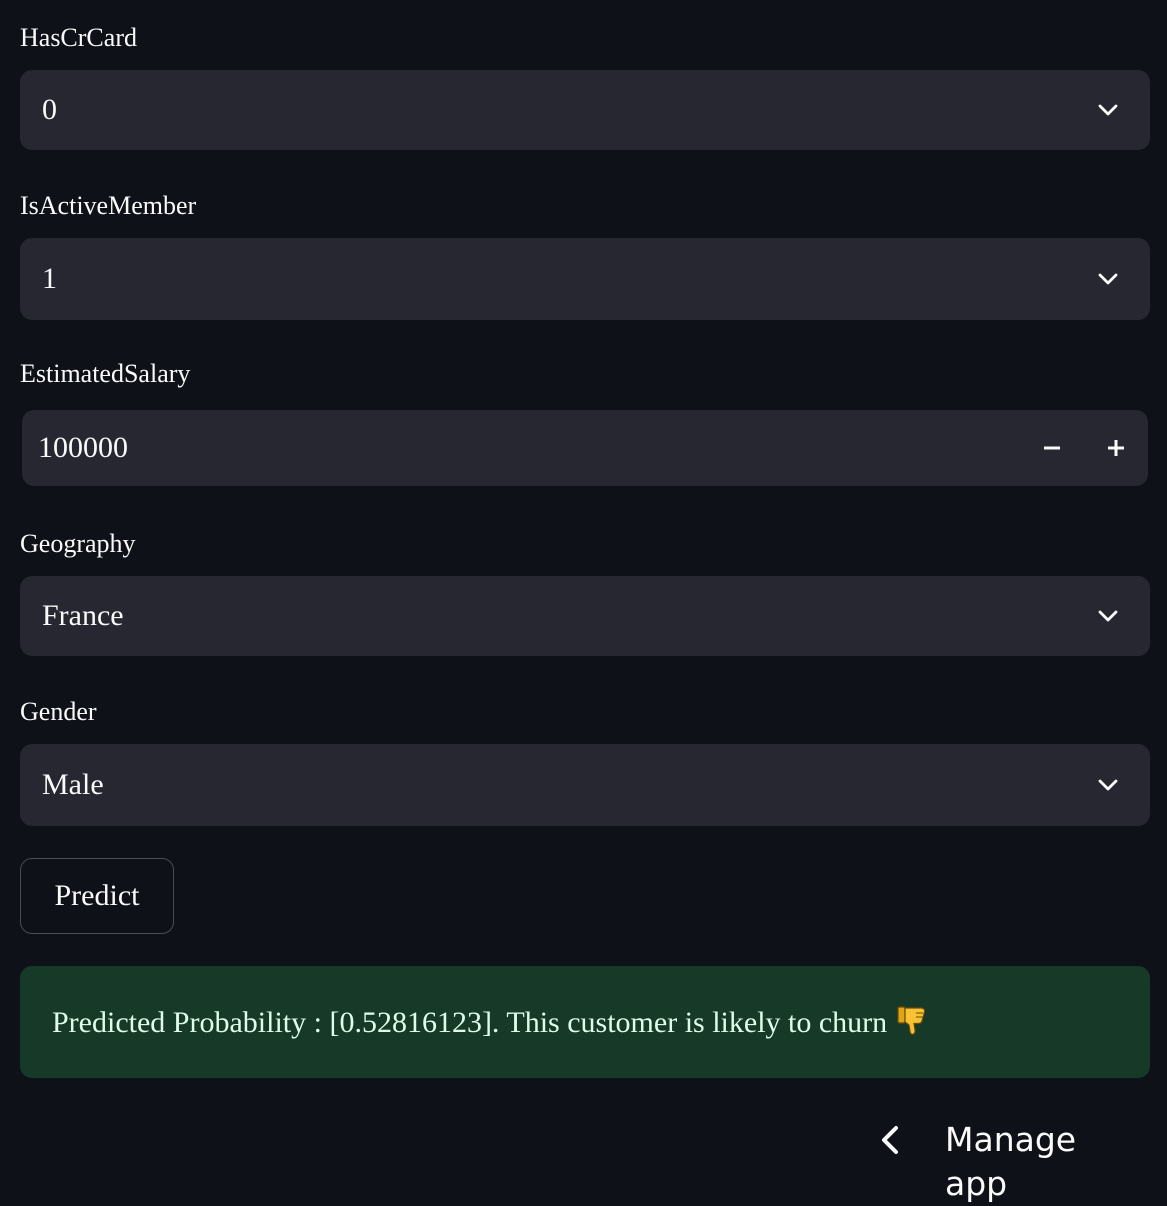 The image size is (1167, 1206). I want to click on decrement-button, so click(1052, 448).